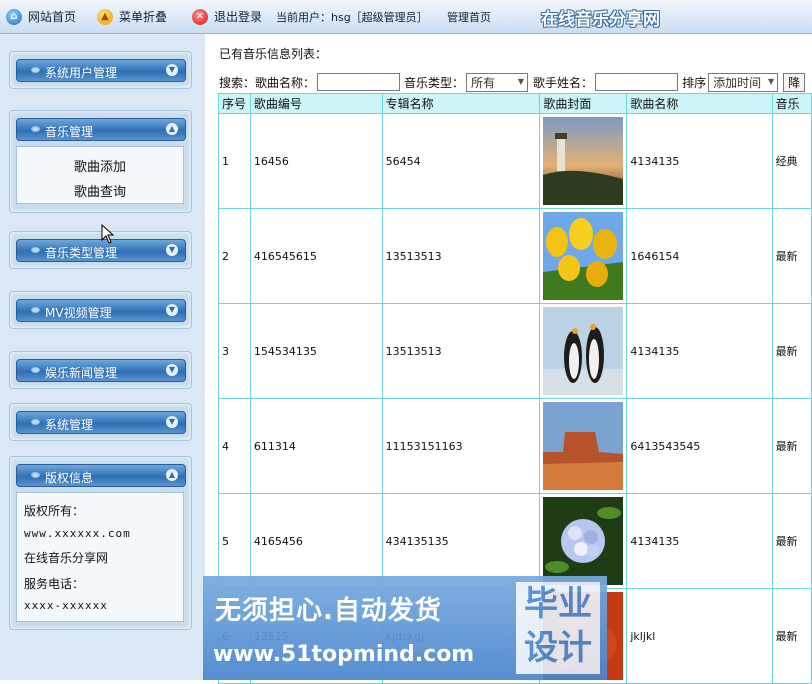 Image resolution: width=812 pixels, height=684 pixels. I want to click on panel-mv: MV视频管理 ▼, so click(100, 310).